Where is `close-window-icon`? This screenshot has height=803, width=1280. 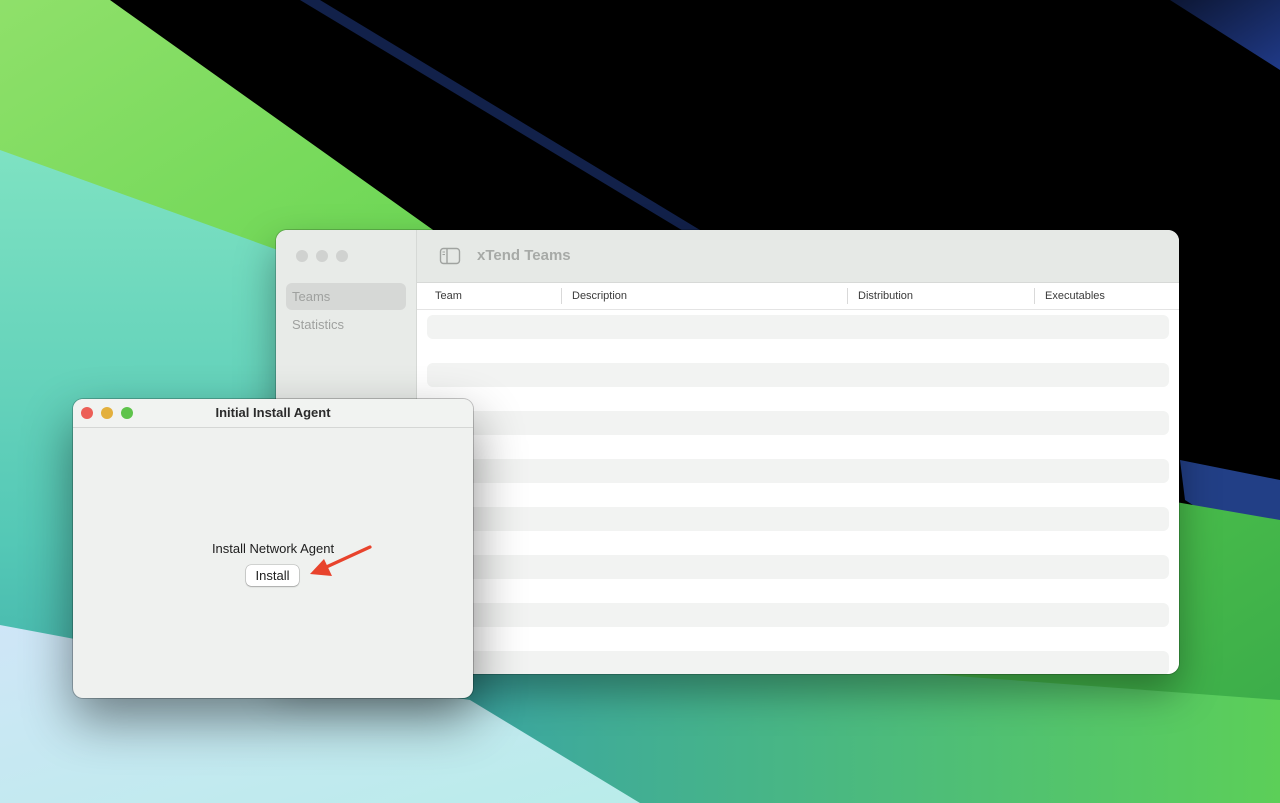 close-window-icon is located at coordinates (302, 256).